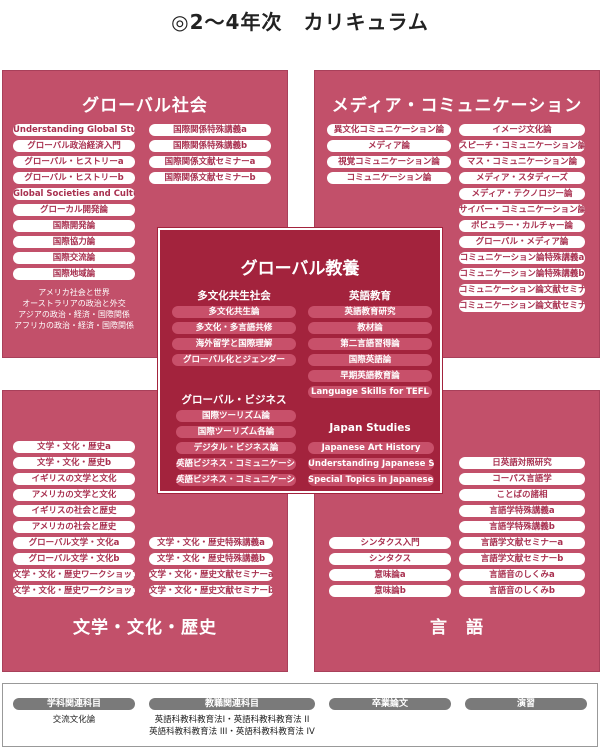  What do you see at coordinates (370, 328) in the screenshot?
I see `center-course-item: 教材論` at bounding box center [370, 328].